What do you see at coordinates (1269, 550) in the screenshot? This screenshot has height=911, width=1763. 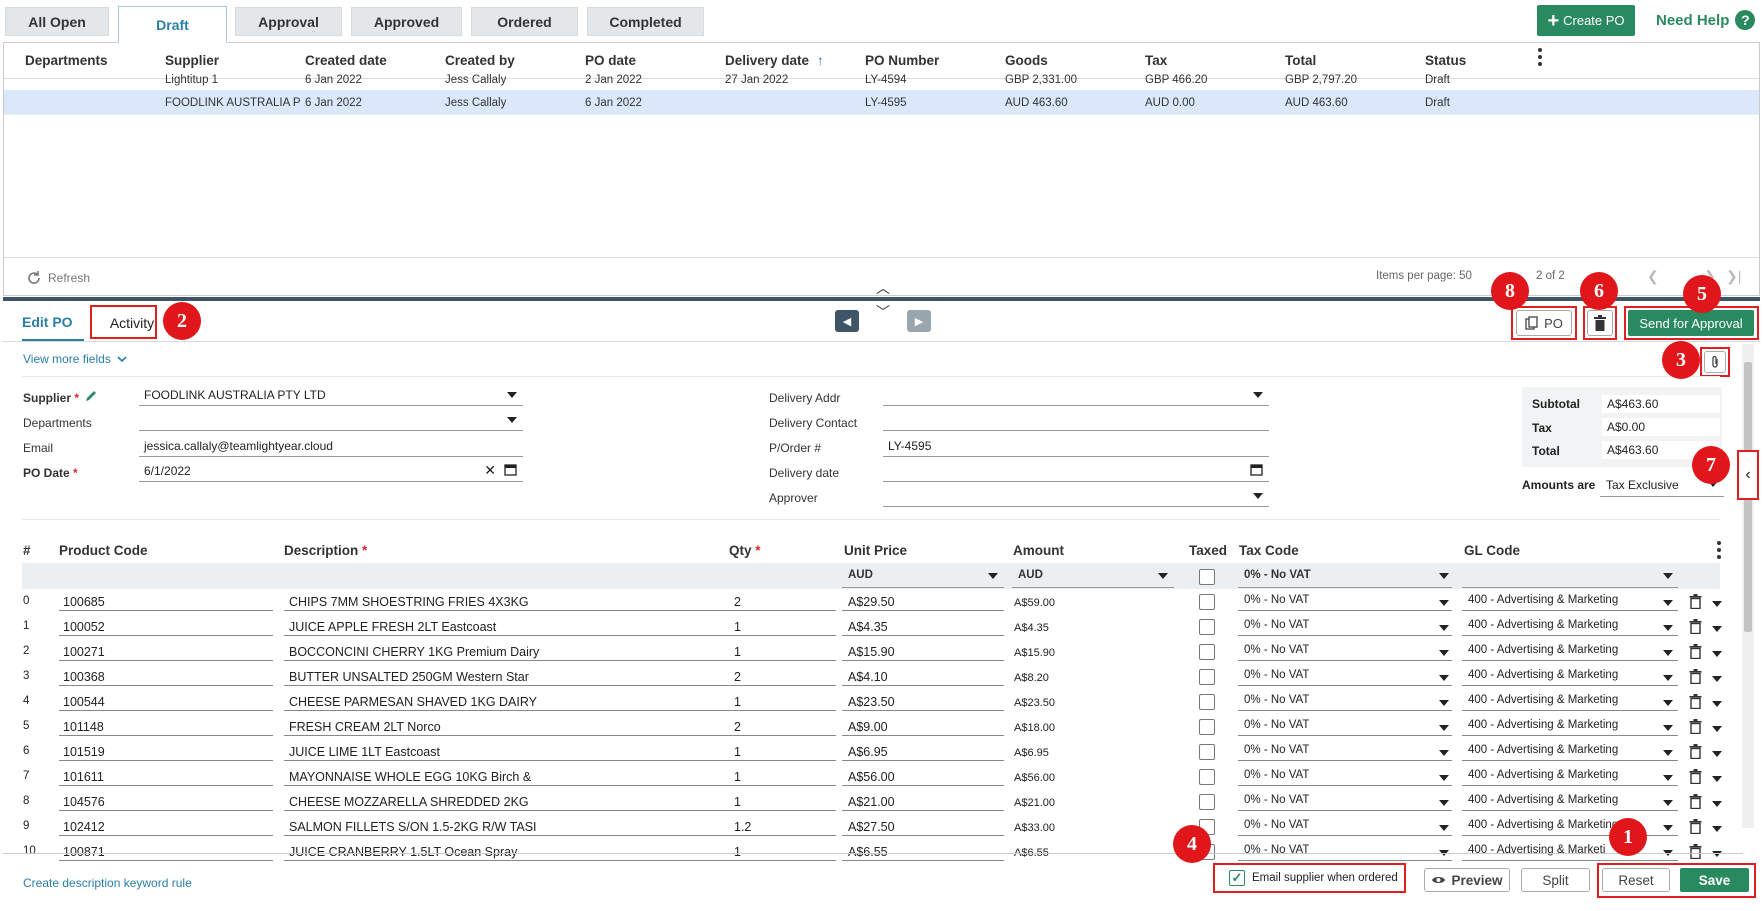 I see `col-tax-code: Tax Code` at bounding box center [1269, 550].